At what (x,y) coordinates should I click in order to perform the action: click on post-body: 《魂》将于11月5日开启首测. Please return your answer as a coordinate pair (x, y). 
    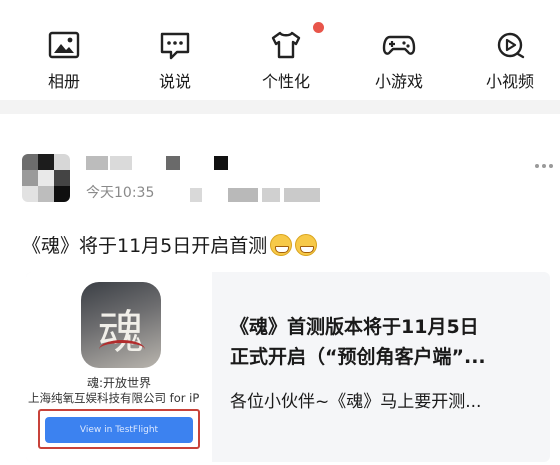
    Looking at the image, I should click on (145, 246).